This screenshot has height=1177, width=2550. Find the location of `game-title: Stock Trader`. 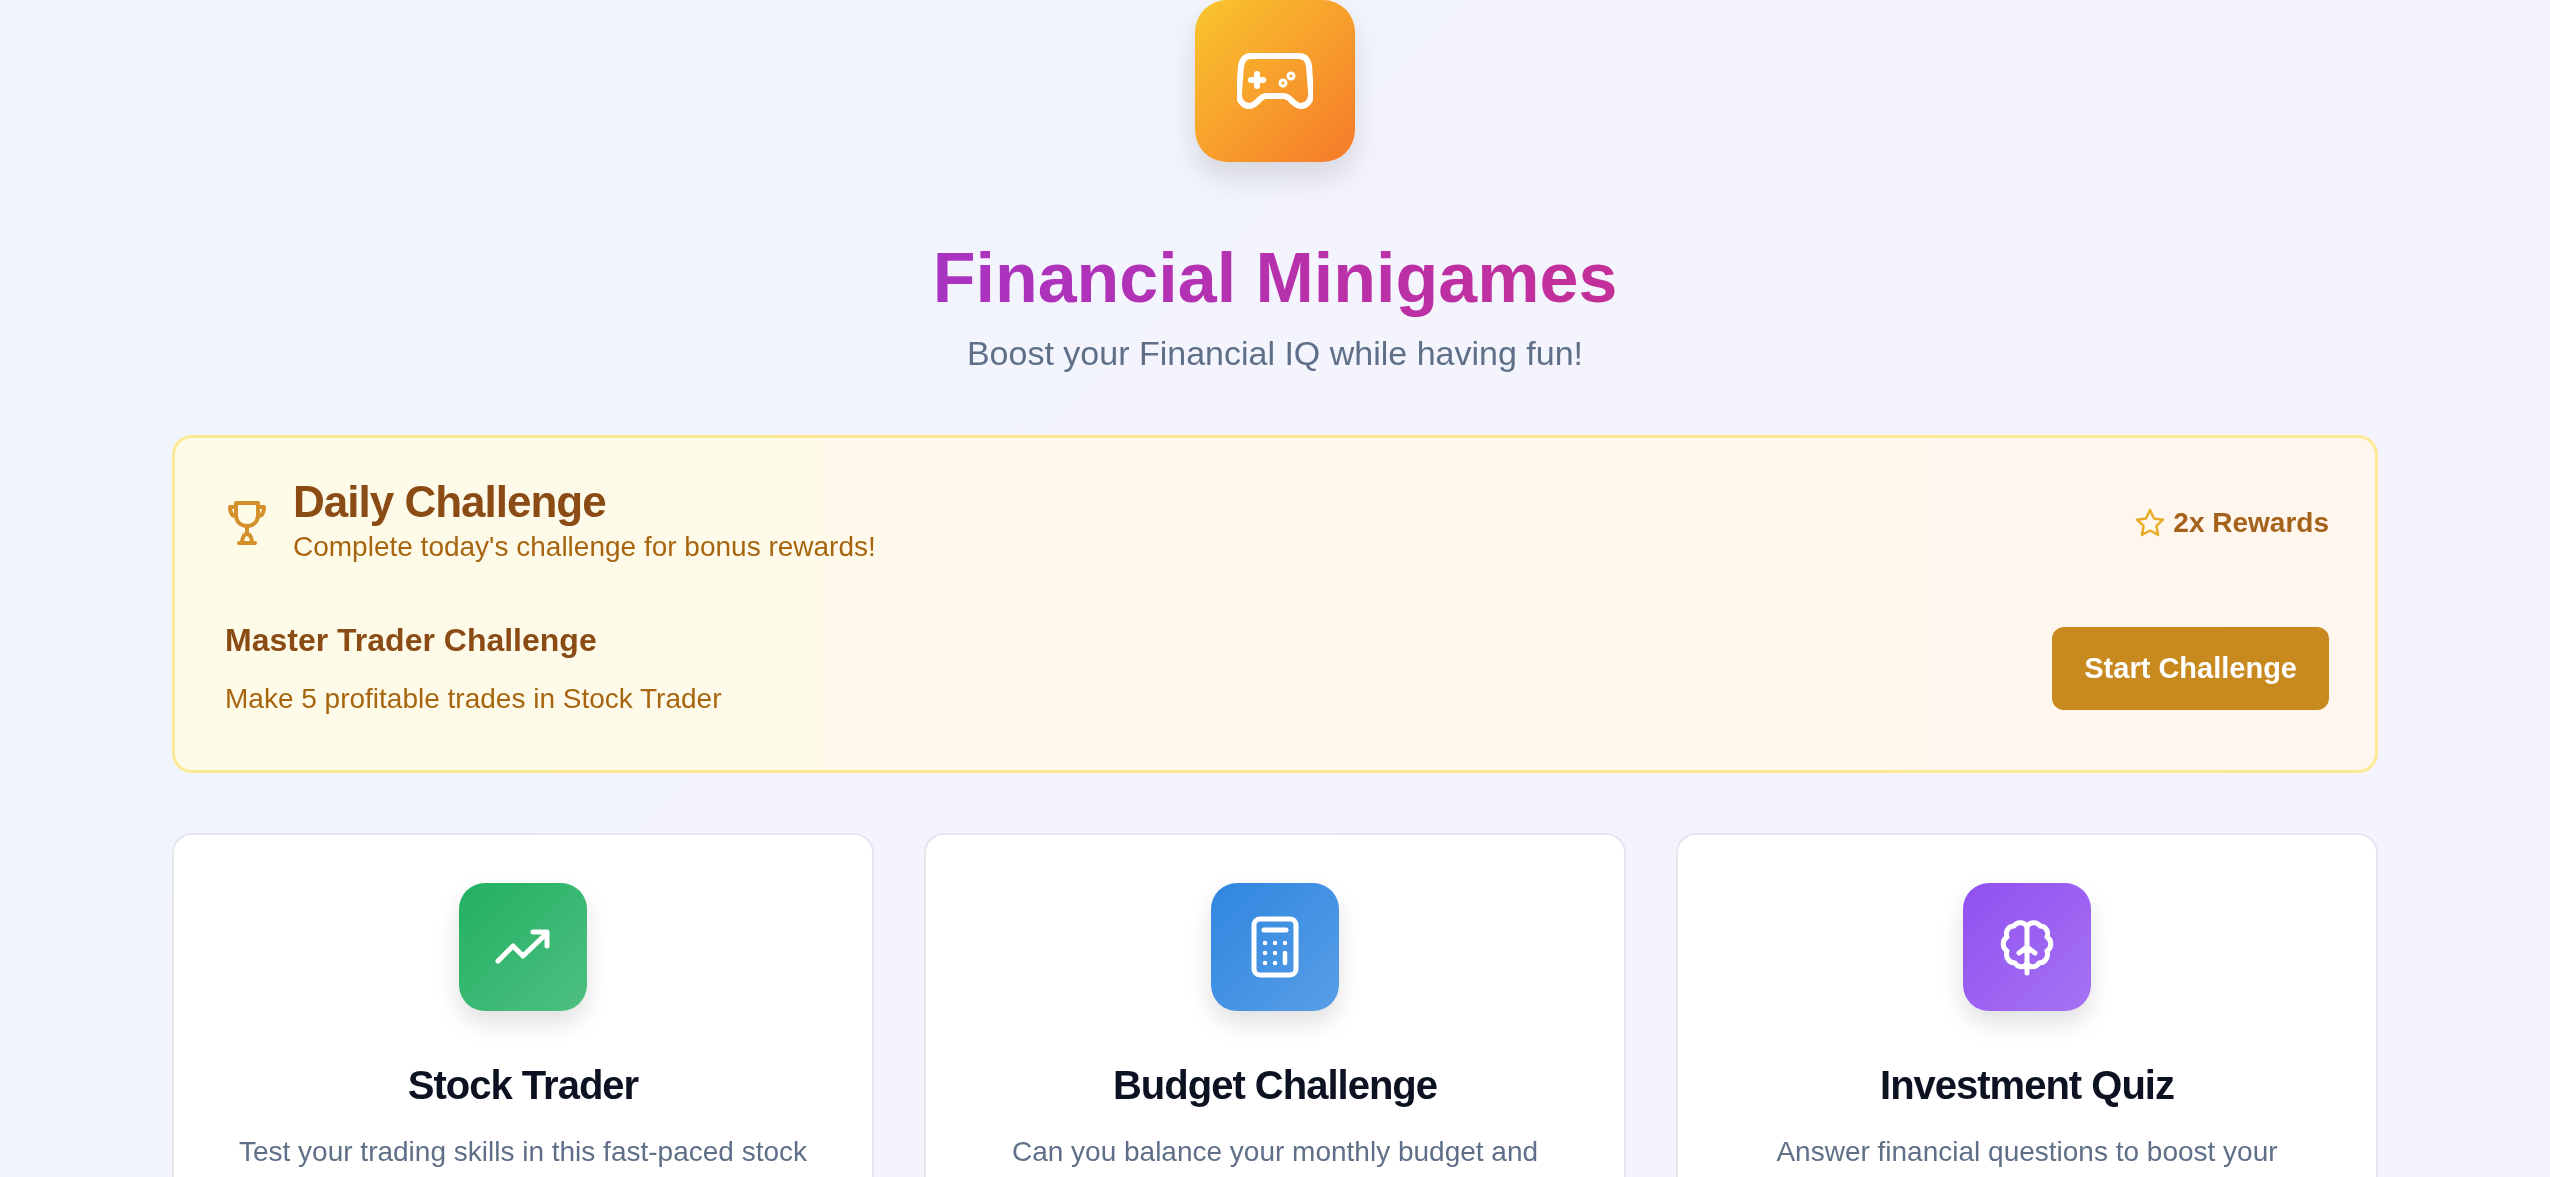

game-title: Stock Trader is located at coordinates (523, 1086).